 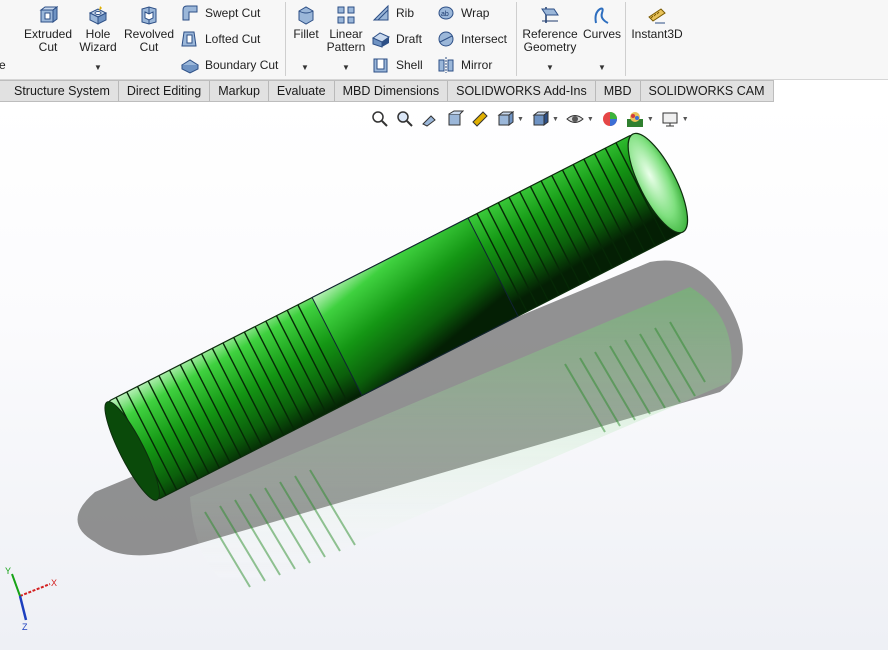 I want to click on hole-wizard-icon, so click(x=98, y=15).